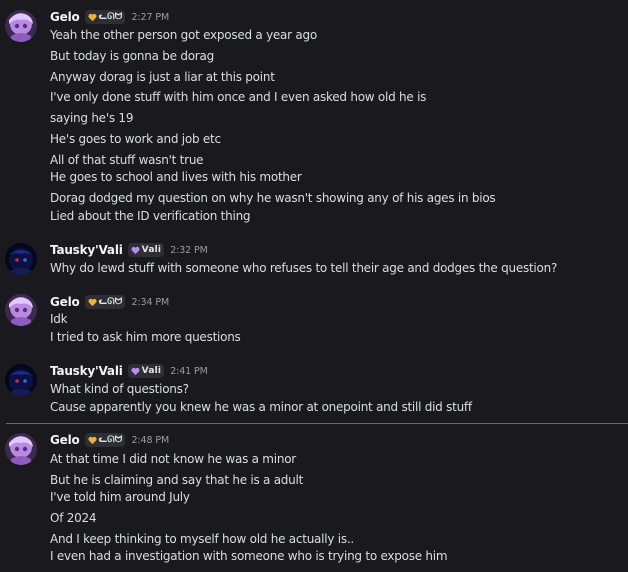 This screenshot has height=572, width=628. I want to click on message-text: Lied about the ID verification thing, so click(150, 216).